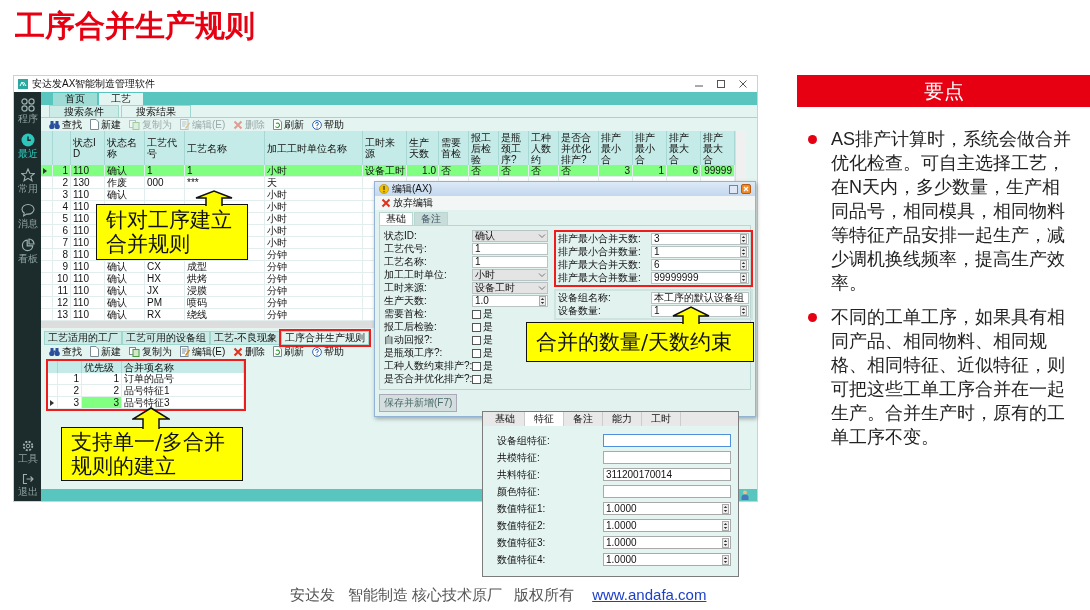 The height and width of the screenshot is (610, 1090). What do you see at coordinates (27, 181) in the screenshot?
I see `sidebar-item: 常用` at bounding box center [27, 181].